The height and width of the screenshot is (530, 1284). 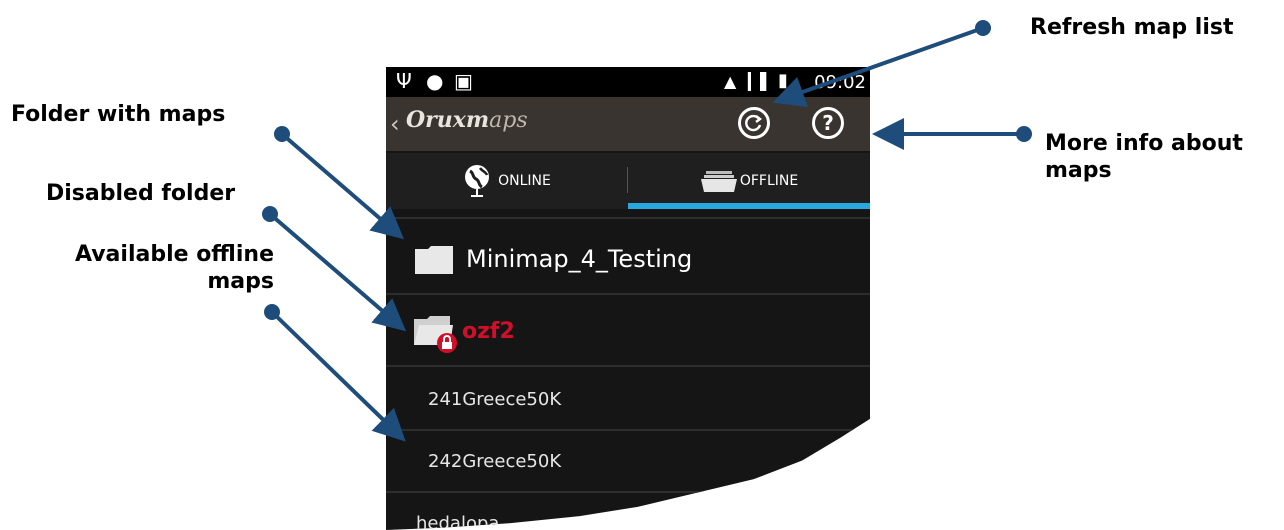 What do you see at coordinates (334, 269) in the screenshot?
I see `arrow-disabled-folder` at bounding box center [334, 269].